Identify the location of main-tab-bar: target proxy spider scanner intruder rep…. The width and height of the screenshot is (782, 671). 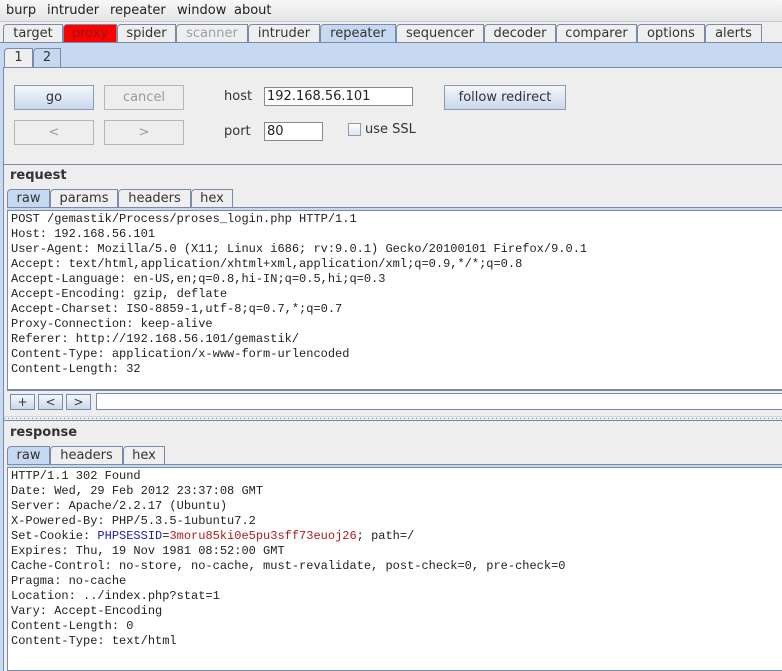
(391, 34).